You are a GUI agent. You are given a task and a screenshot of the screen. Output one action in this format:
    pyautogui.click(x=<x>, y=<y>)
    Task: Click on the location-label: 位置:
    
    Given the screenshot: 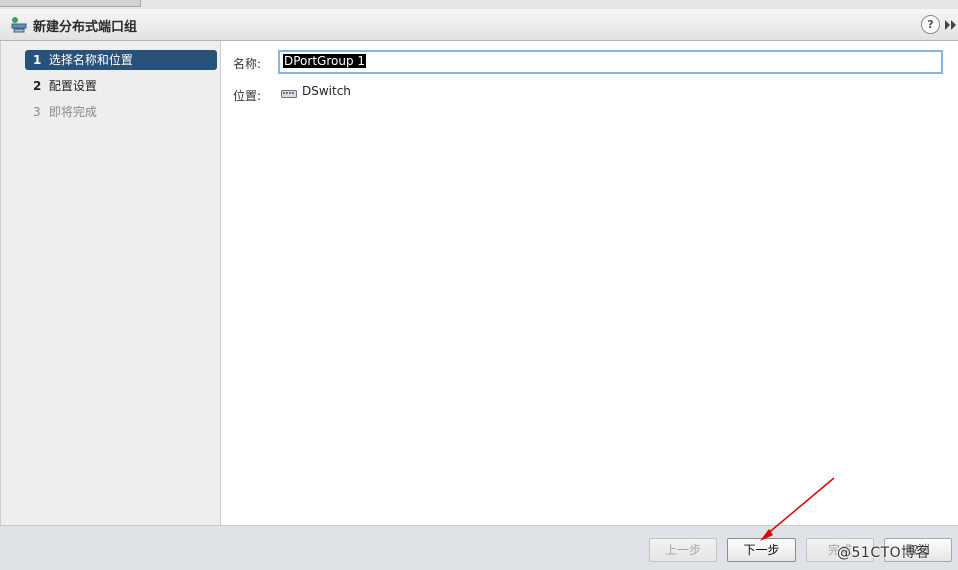 What is the action you would take?
    pyautogui.click(x=247, y=96)
    